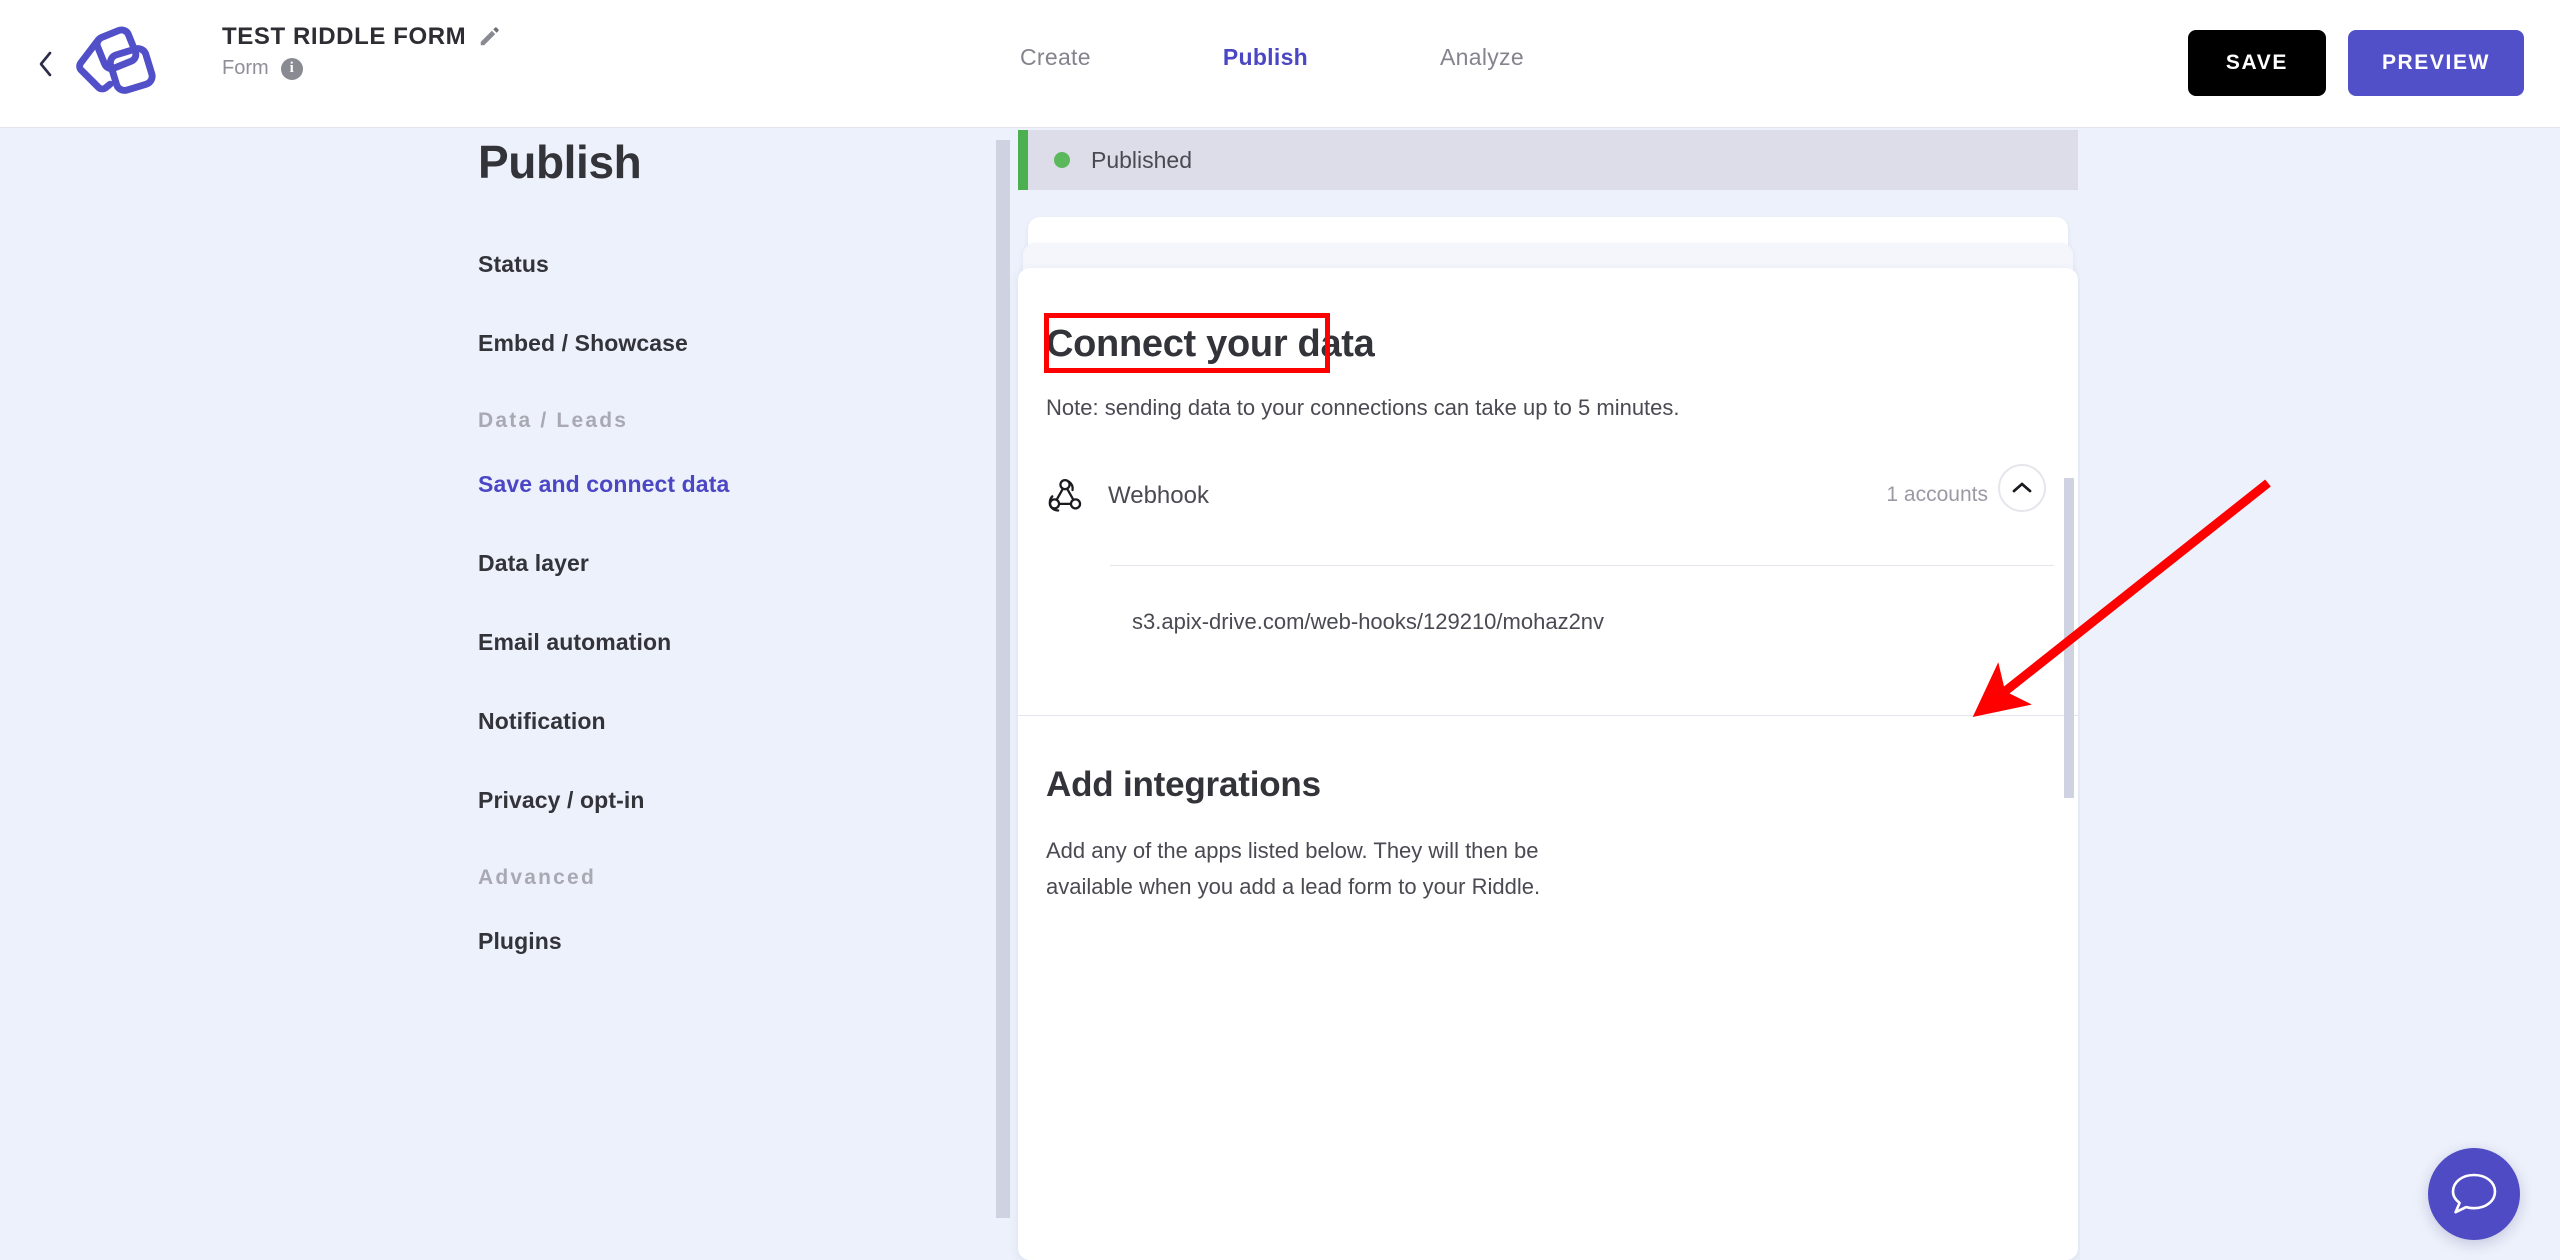  Describe the element at coordinates (1055, 57) in the screenshot. I see `tab-create: Create` at that location.